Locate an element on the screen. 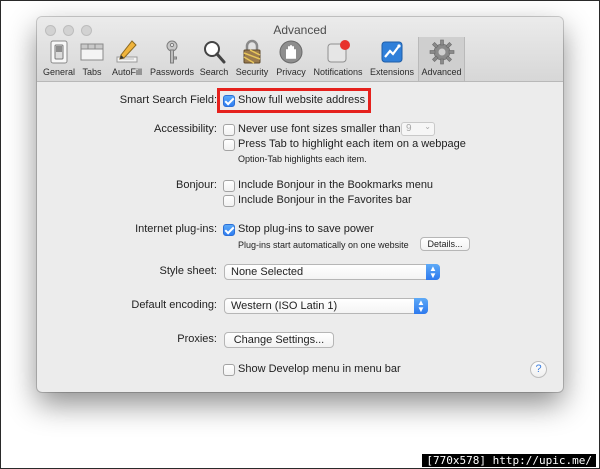  min-font-size-select: 9 ⌄ is located at coordinates (418, 129).